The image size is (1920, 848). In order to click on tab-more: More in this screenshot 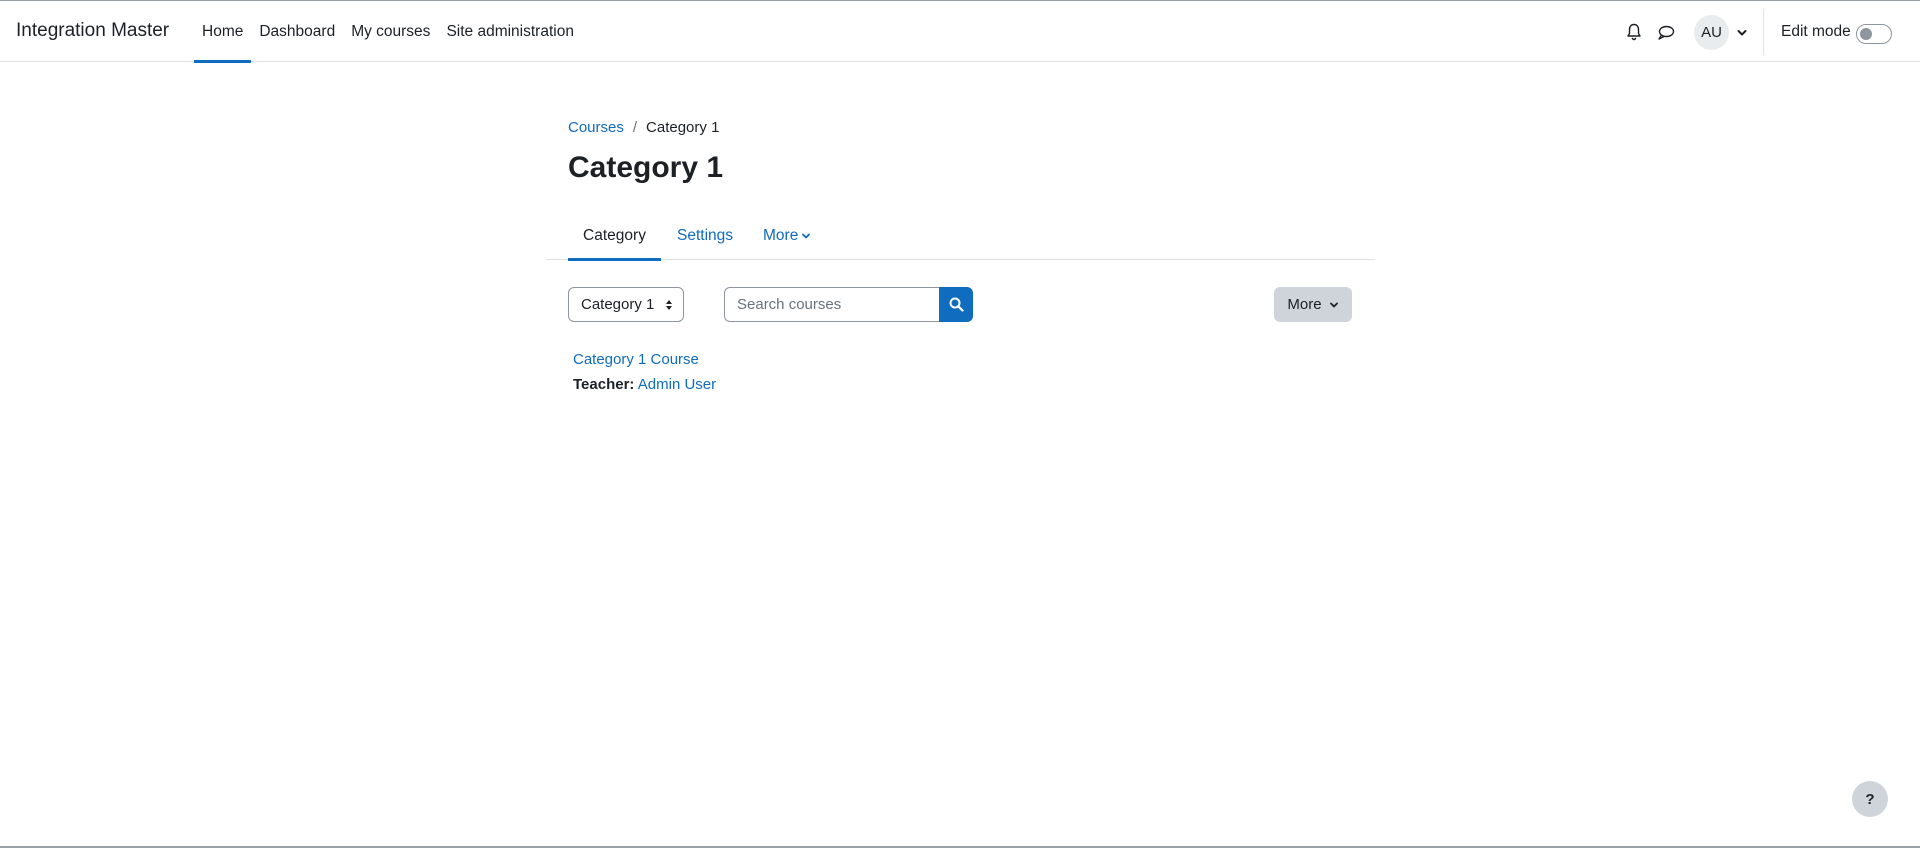, I will do `click(787, 236)`.